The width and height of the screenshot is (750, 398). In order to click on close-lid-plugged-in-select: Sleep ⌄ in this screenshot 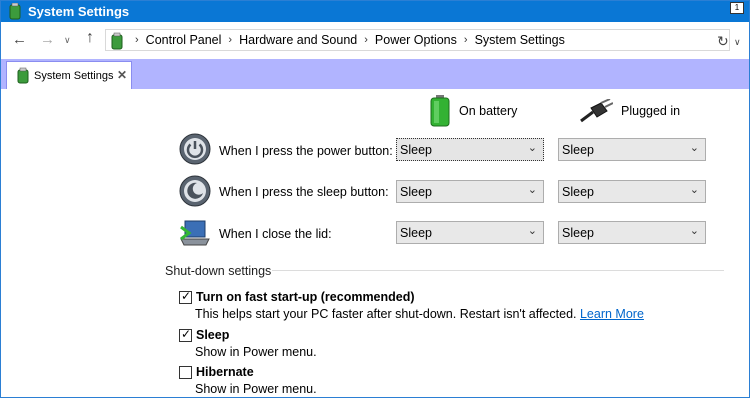, I will do `click(632, 232)`.